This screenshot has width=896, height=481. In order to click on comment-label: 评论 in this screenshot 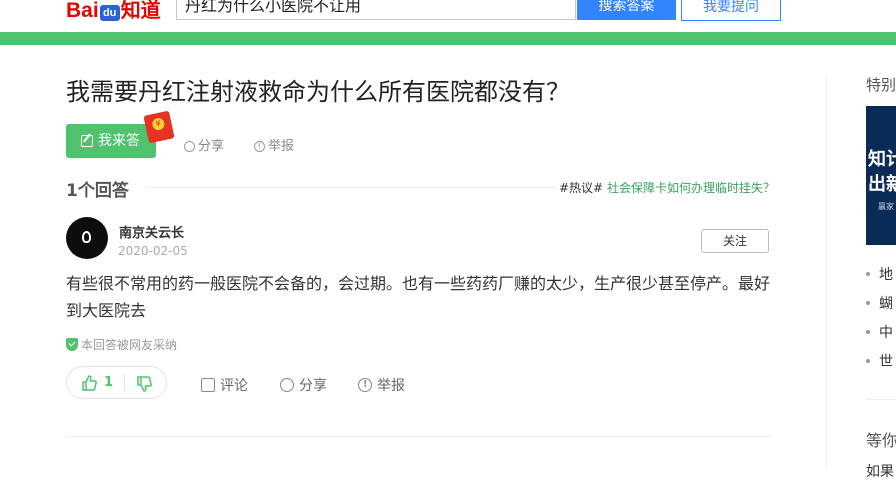, I will do `click(234, 386)`.